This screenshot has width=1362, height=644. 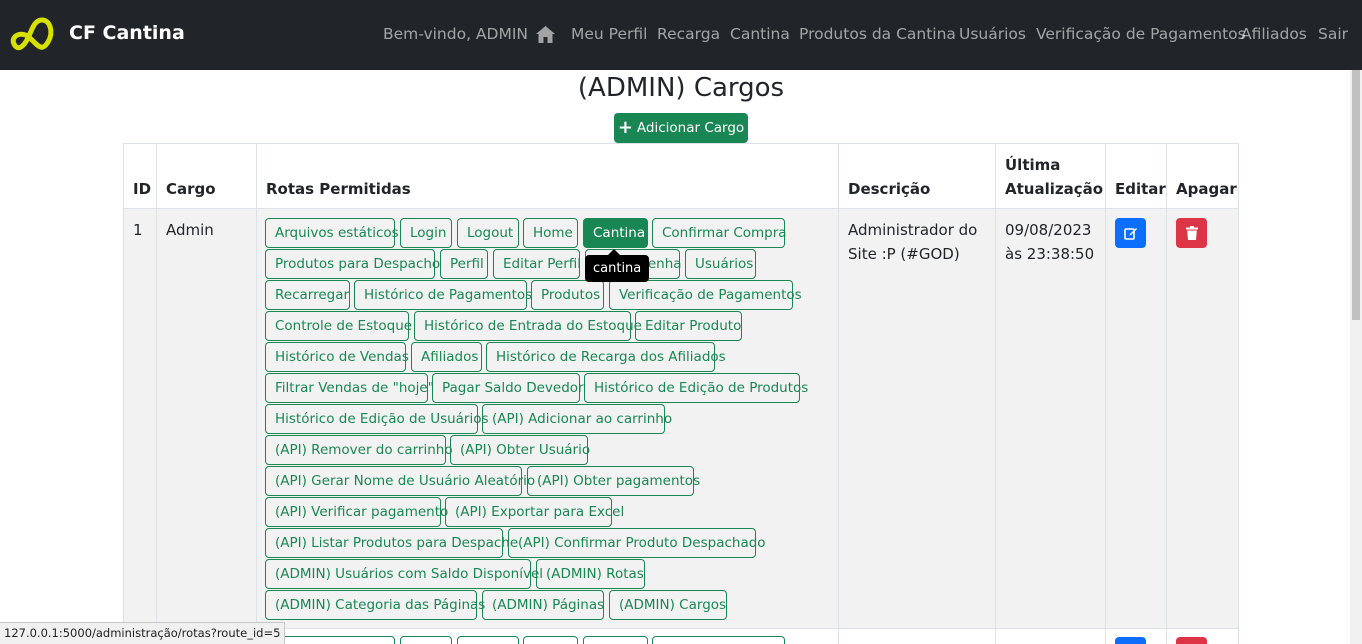 I want to click on nav-cantina: Cantina, so click(x=760, y=34).